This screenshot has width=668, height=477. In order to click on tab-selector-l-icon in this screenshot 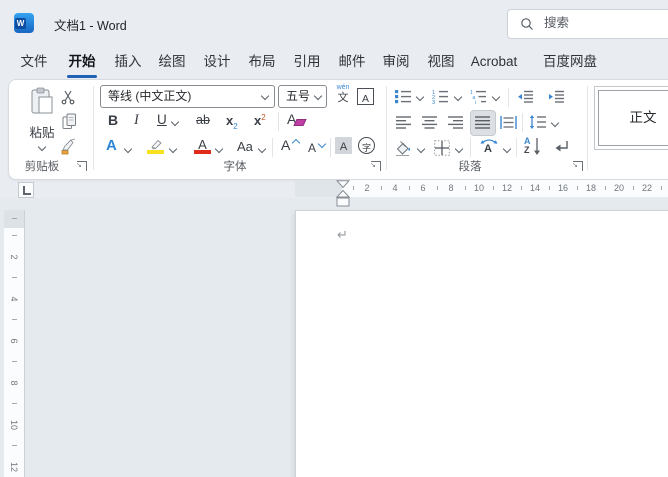, I will do `click(27, 190)`.